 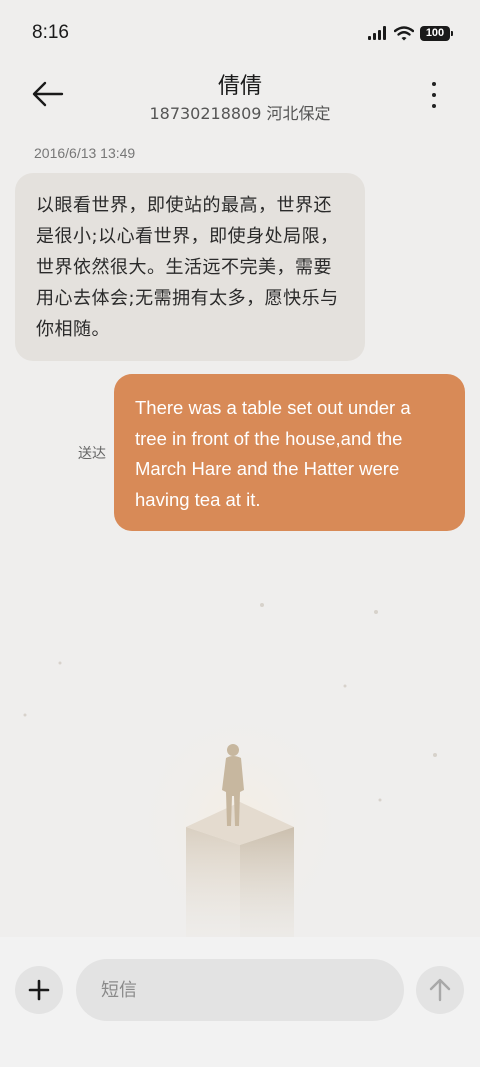 I want to click on status-time: 8:16, so click(x=50, y=32).